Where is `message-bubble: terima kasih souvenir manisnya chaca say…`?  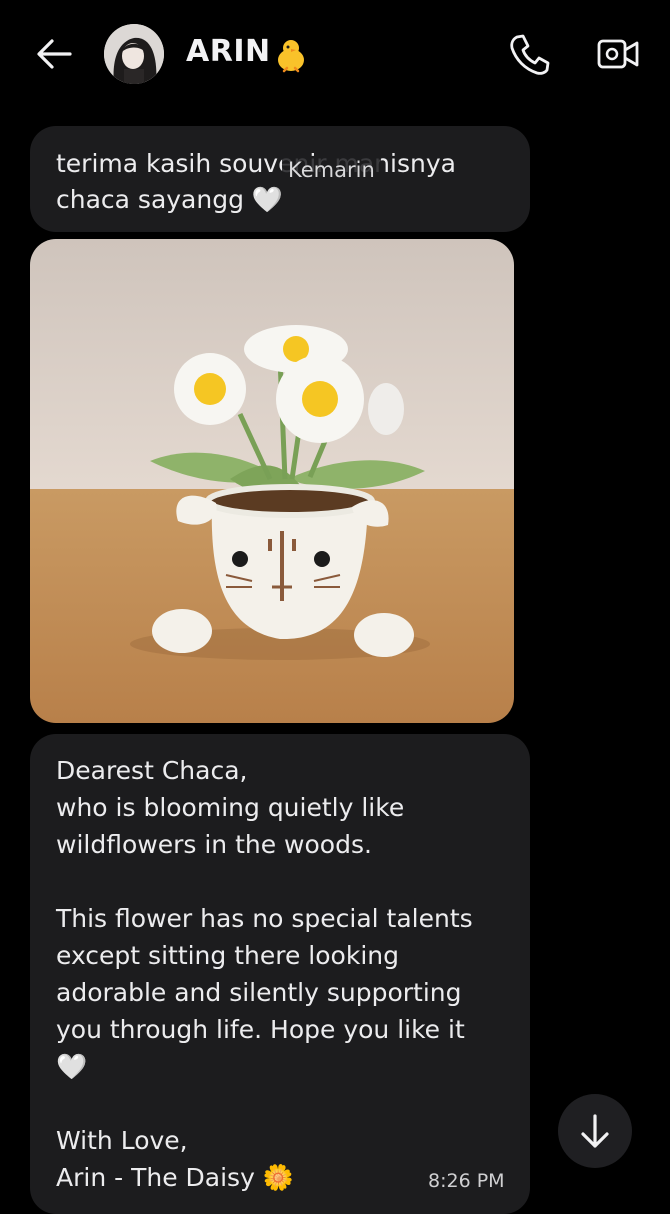
message-bubble: terima kasih souvenir manisnya chaca say… is located at coordinates (280, 179).